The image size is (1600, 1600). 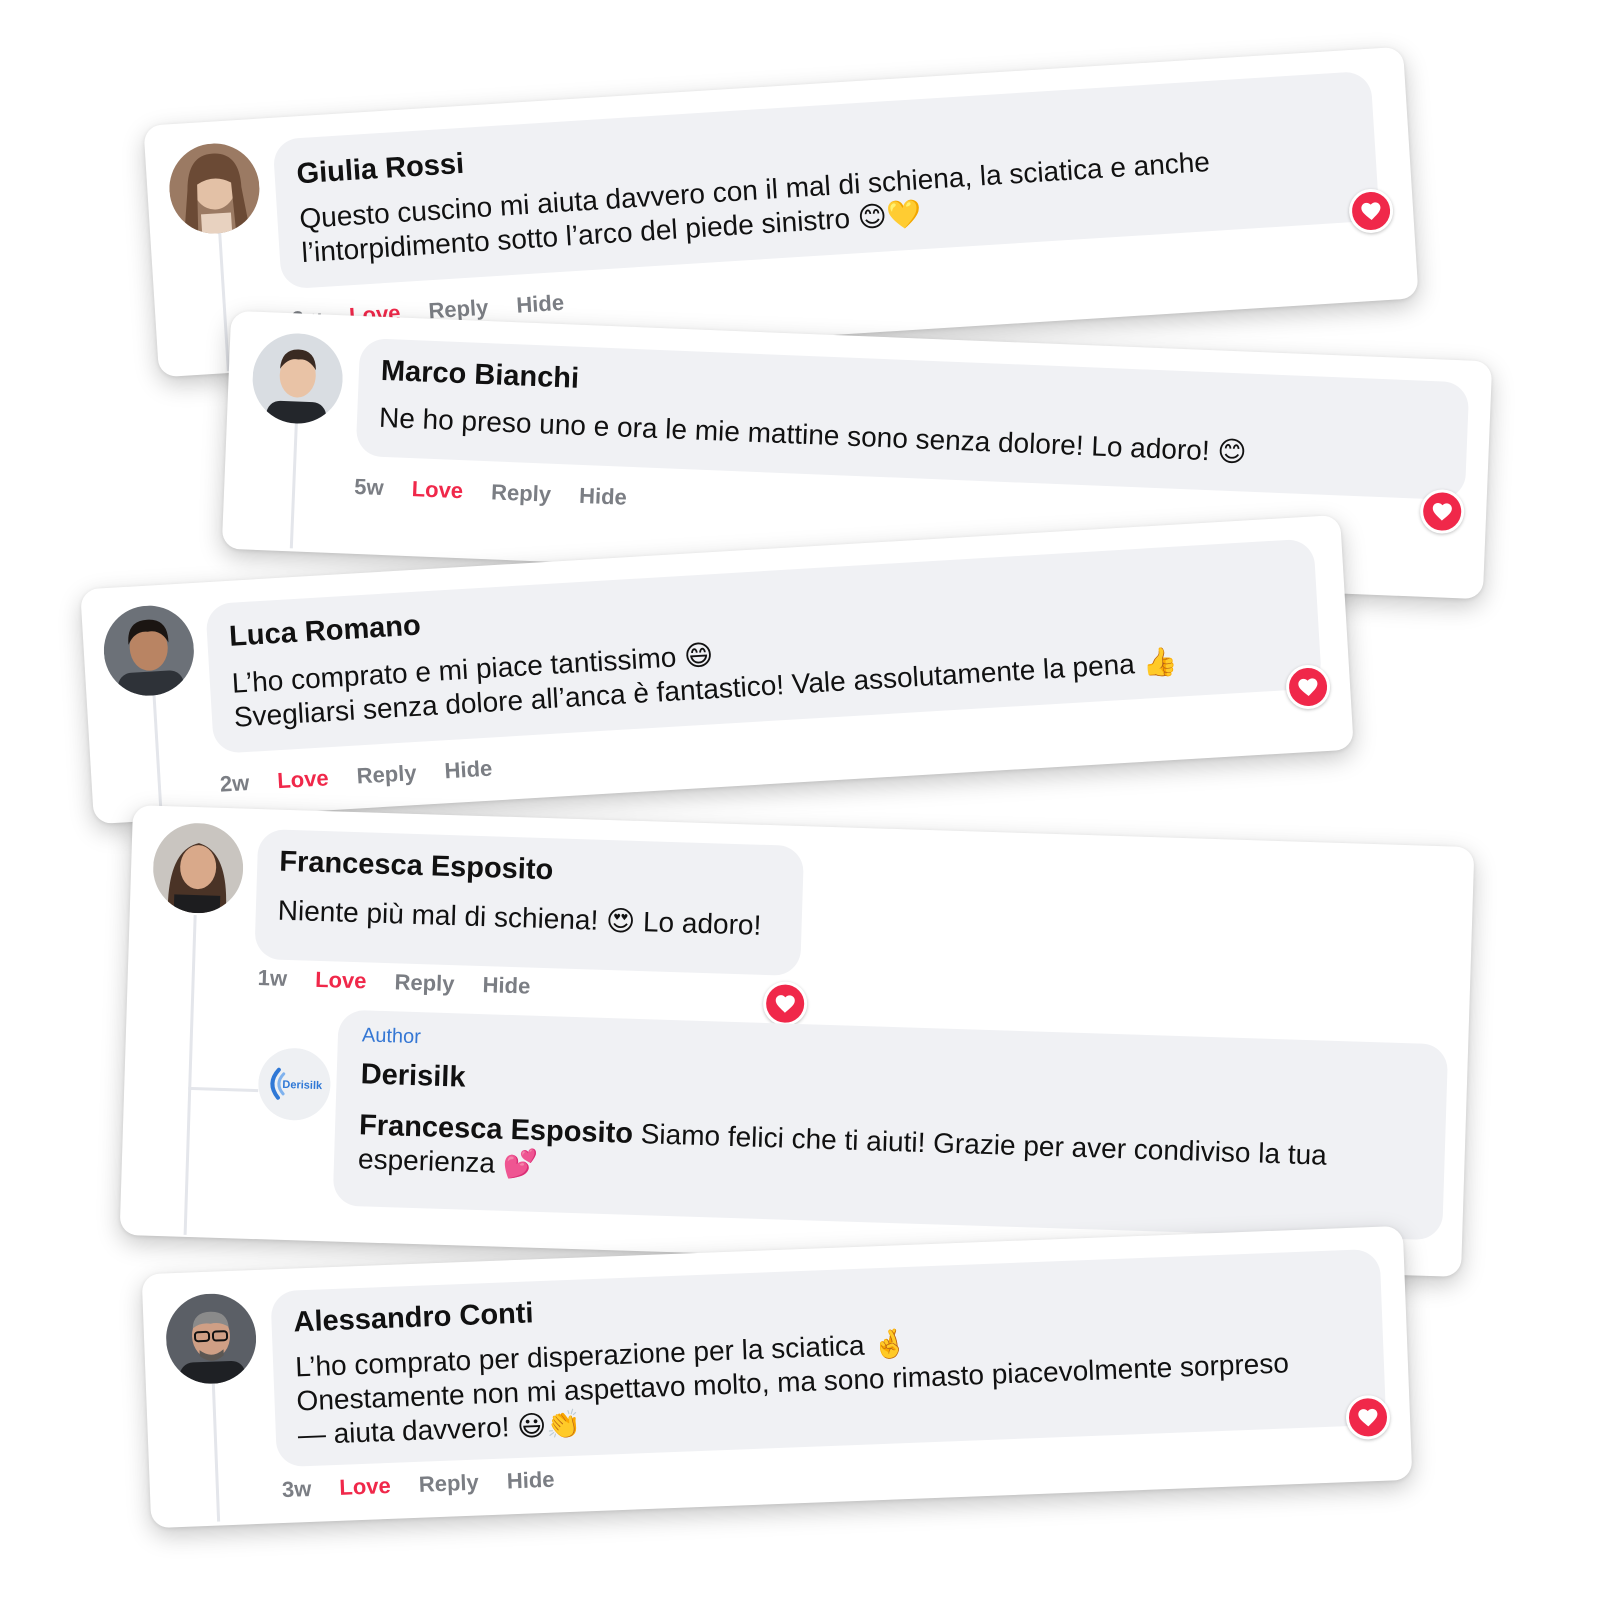 I want to click on author-badge: Author, so click(x=391, y=1036).